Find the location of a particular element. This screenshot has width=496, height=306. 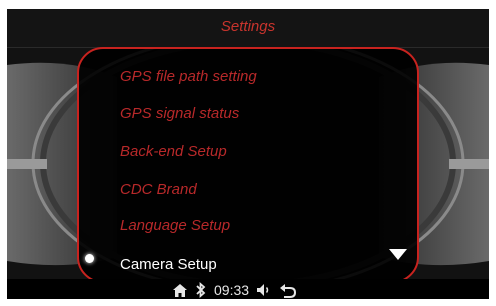

status-bar: 09:33 is located at coordinates (248, 289).